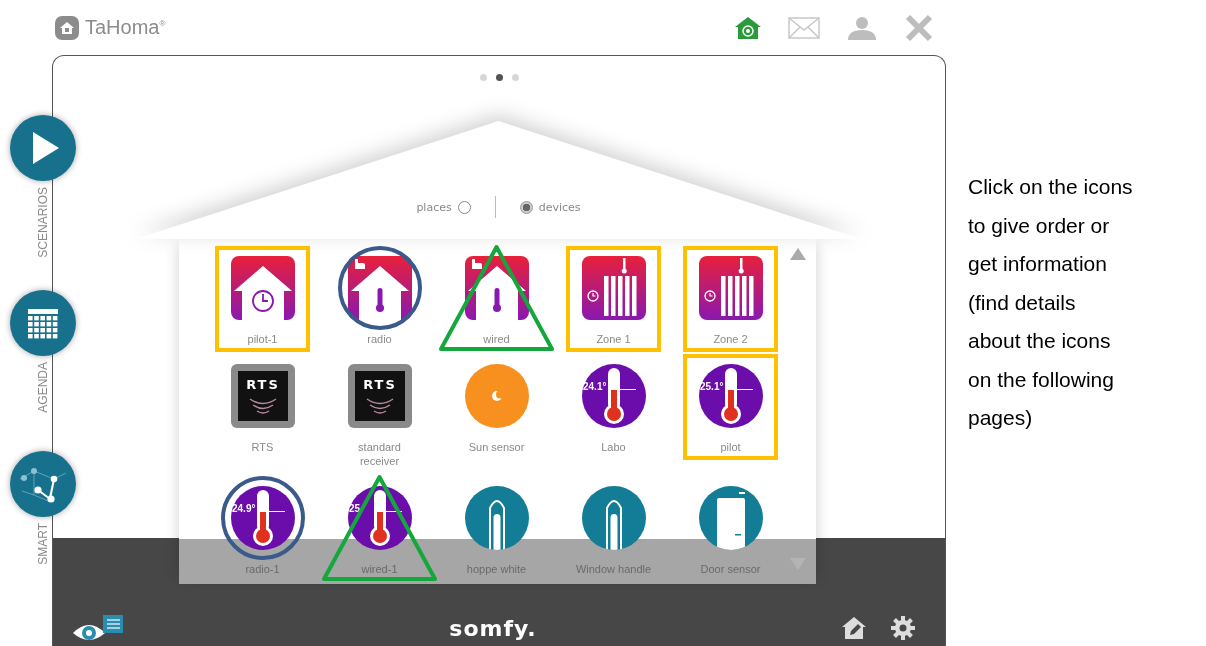  Describe the element at coordinates (493, 628) in the screenshot. I see `brand-logo: somfy.` at that location.